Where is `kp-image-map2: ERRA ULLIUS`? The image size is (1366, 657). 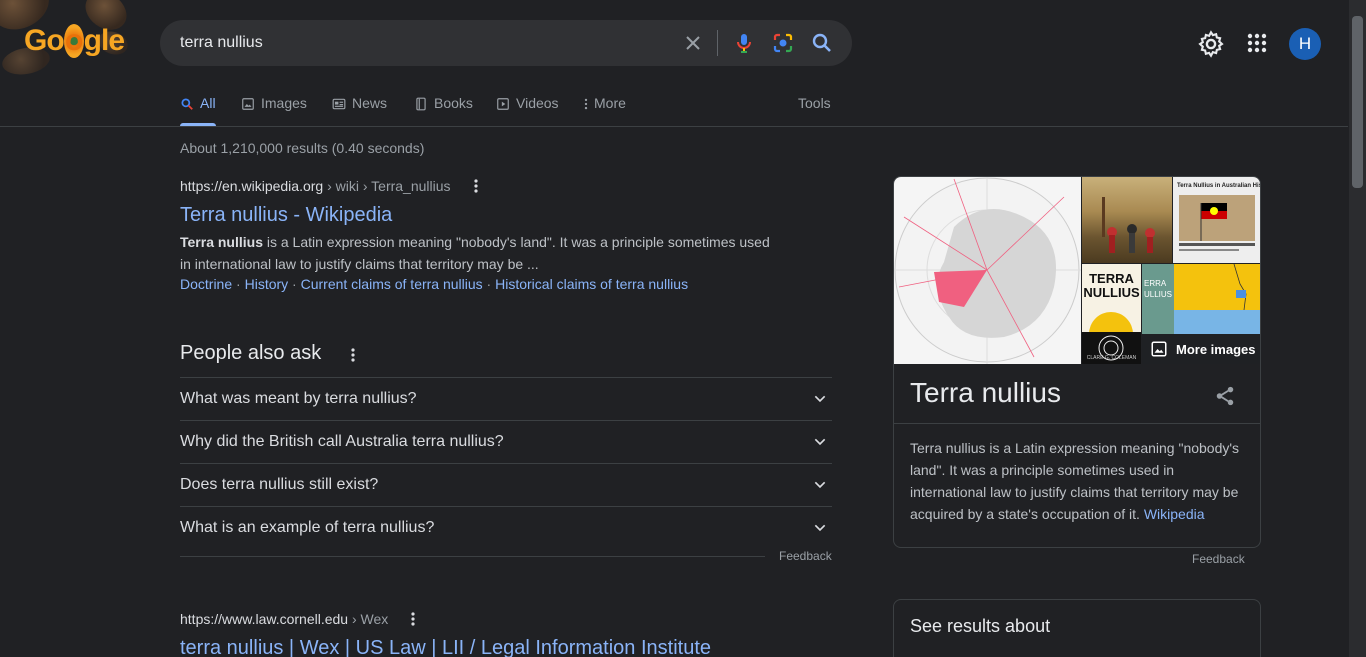
kp-image-map2: ERRA ULLIUS is located at coordinates (1201, 299).